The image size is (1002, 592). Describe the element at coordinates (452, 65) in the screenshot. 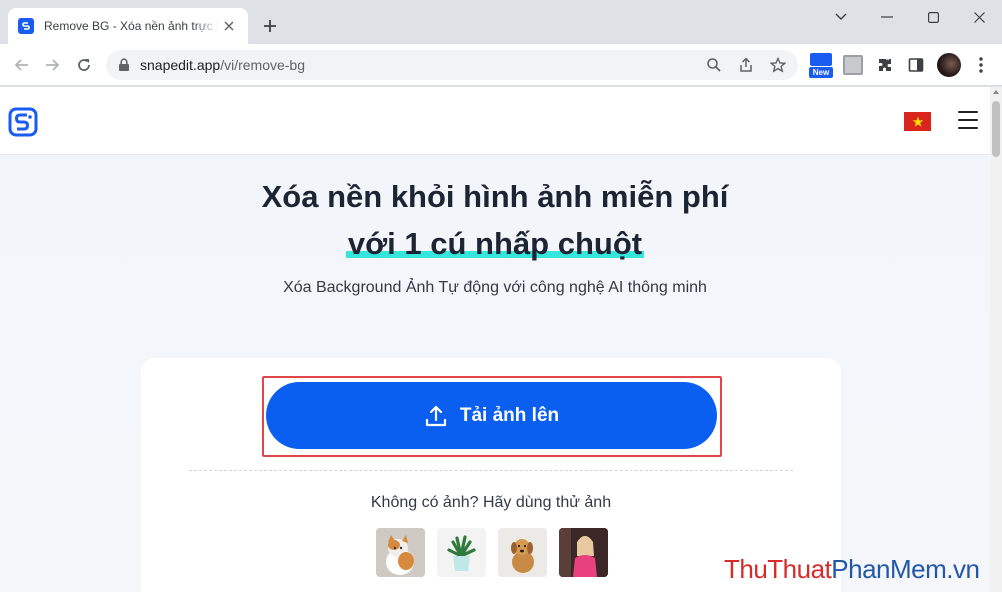

I see `address-bar: snapedit.app/vi/remove-bg` at that location.